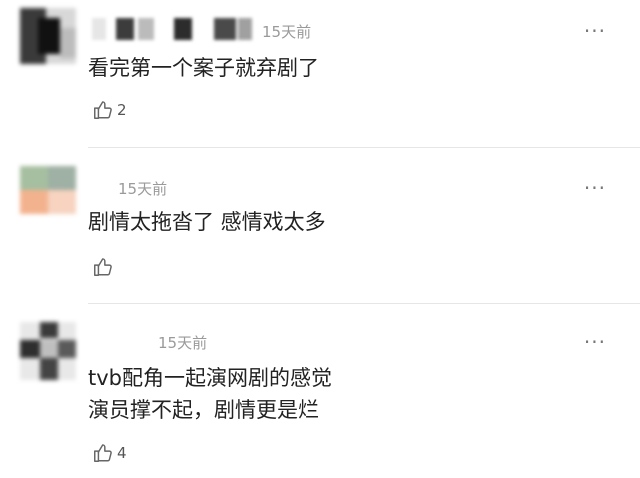  I want to click on like-button: 2, so click(109, 110).